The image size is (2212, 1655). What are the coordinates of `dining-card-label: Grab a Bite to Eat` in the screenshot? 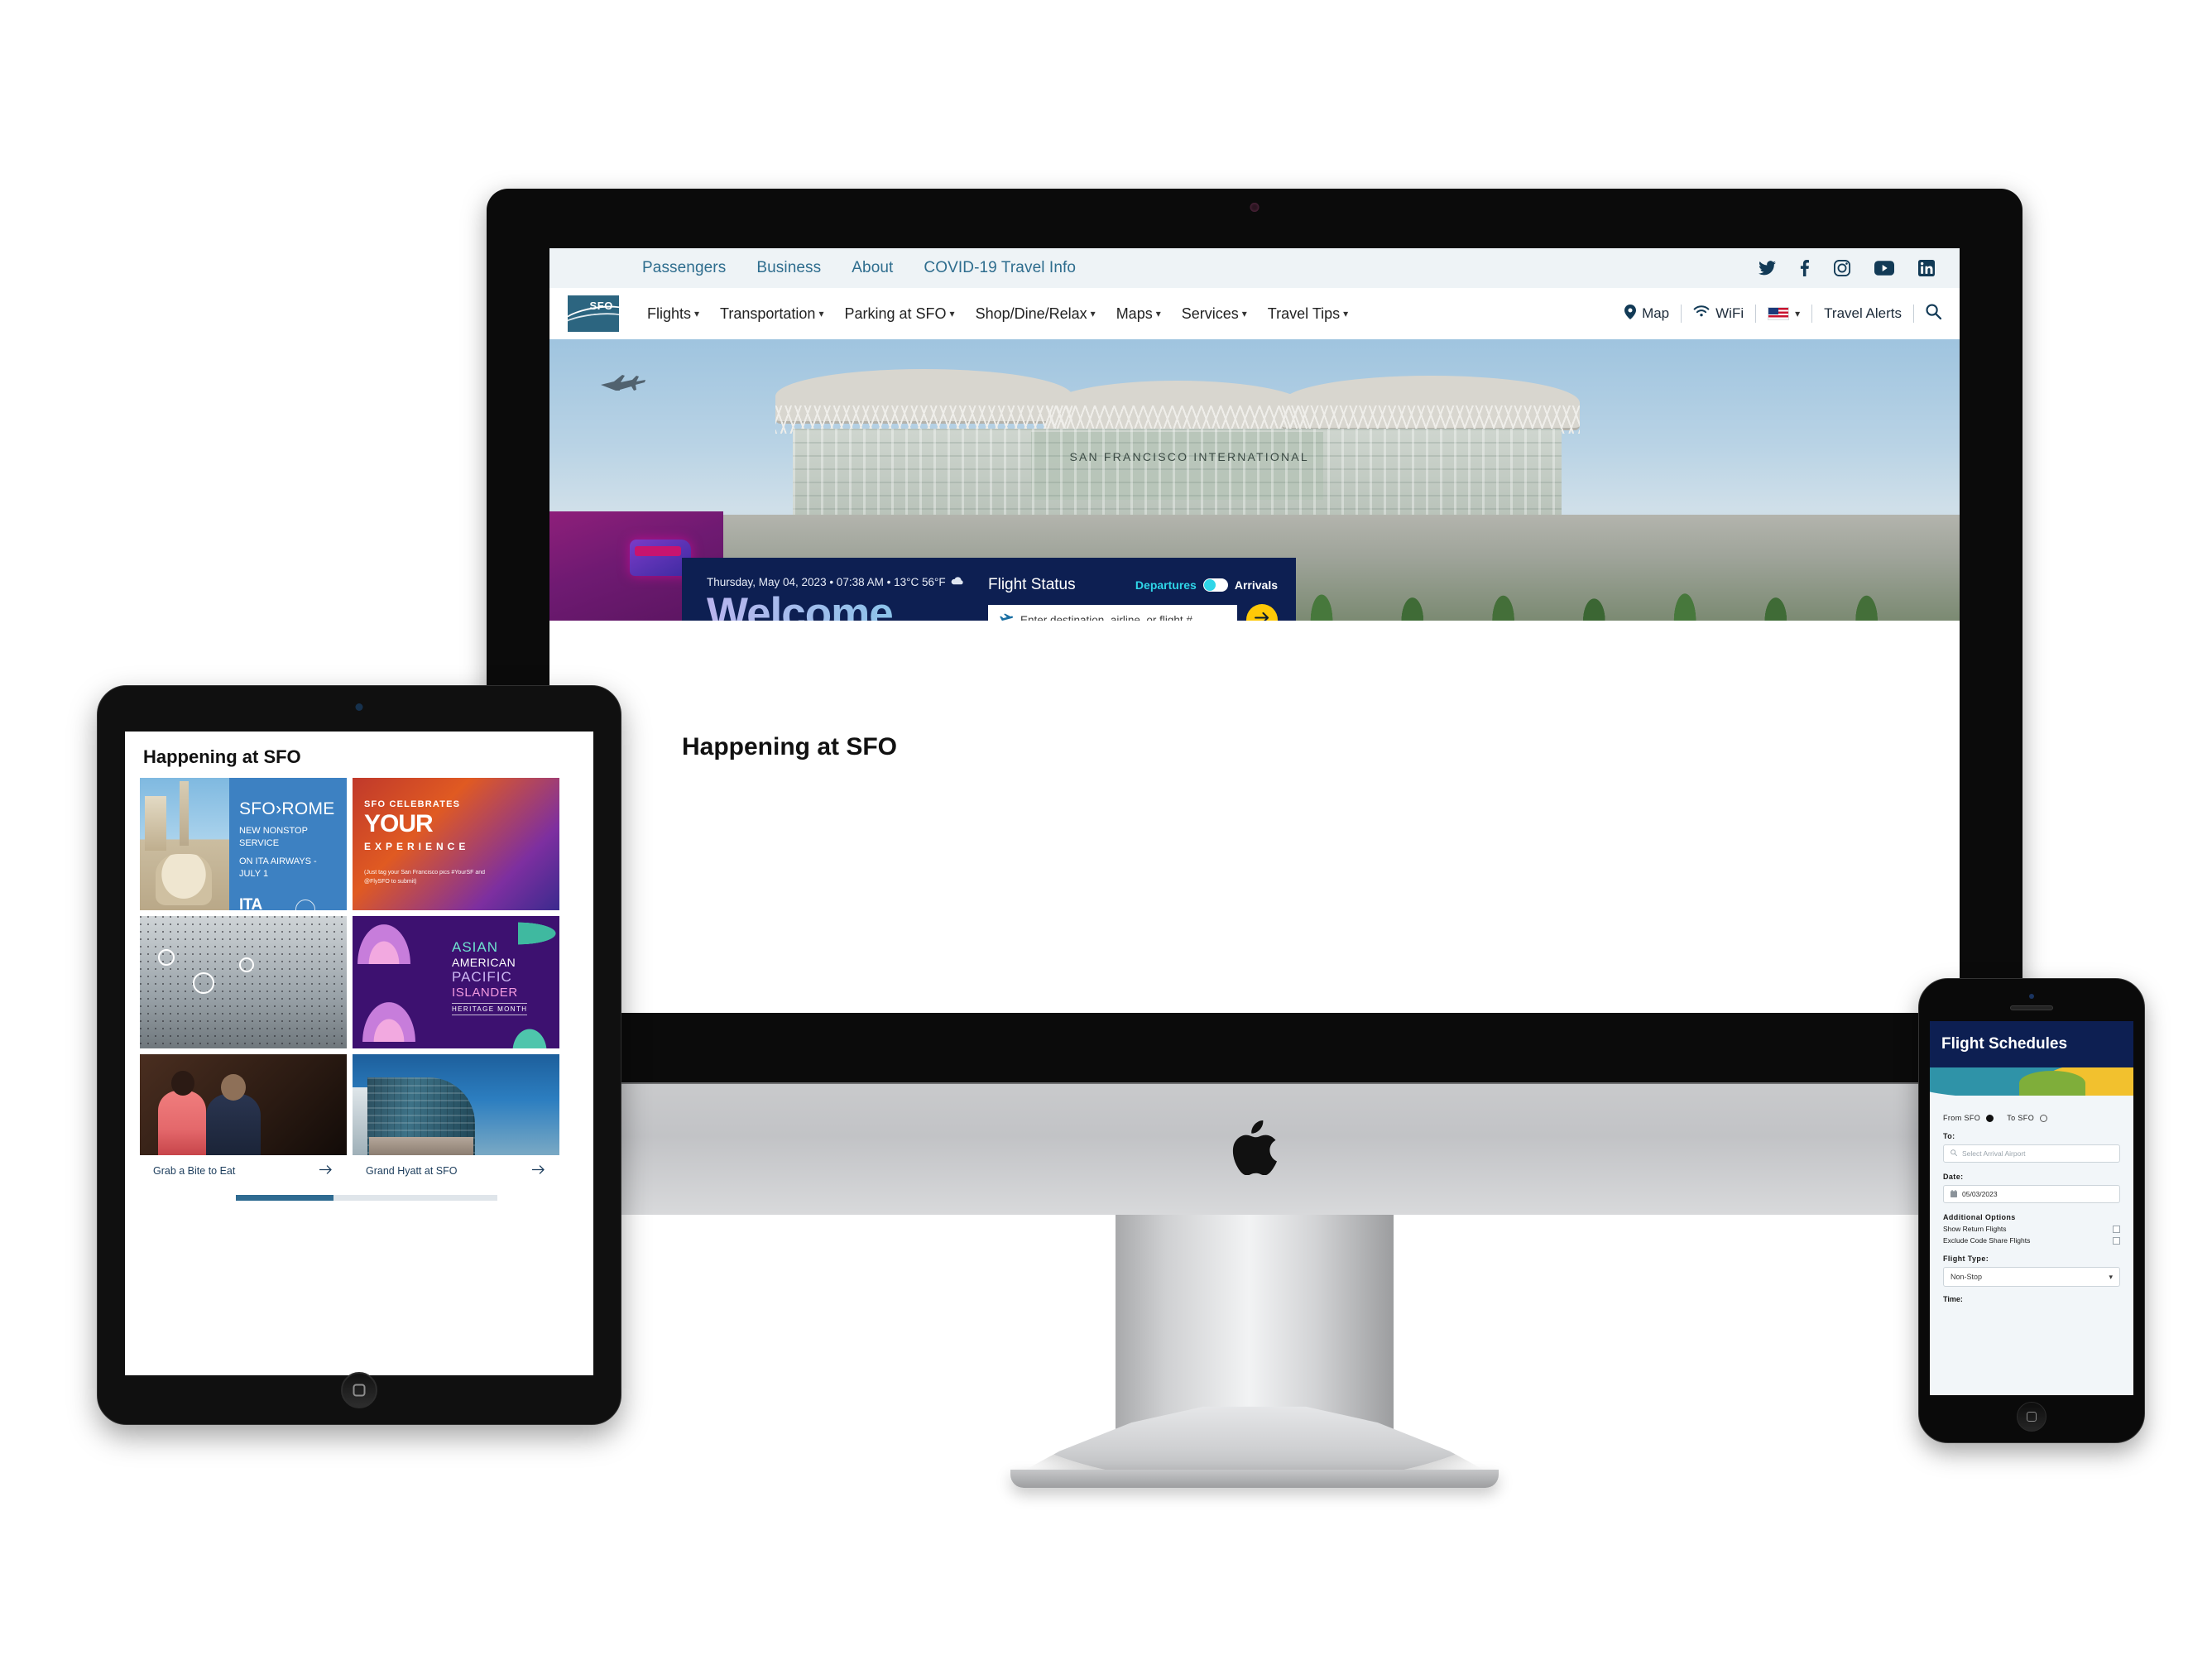 It's located at (194, 1171).